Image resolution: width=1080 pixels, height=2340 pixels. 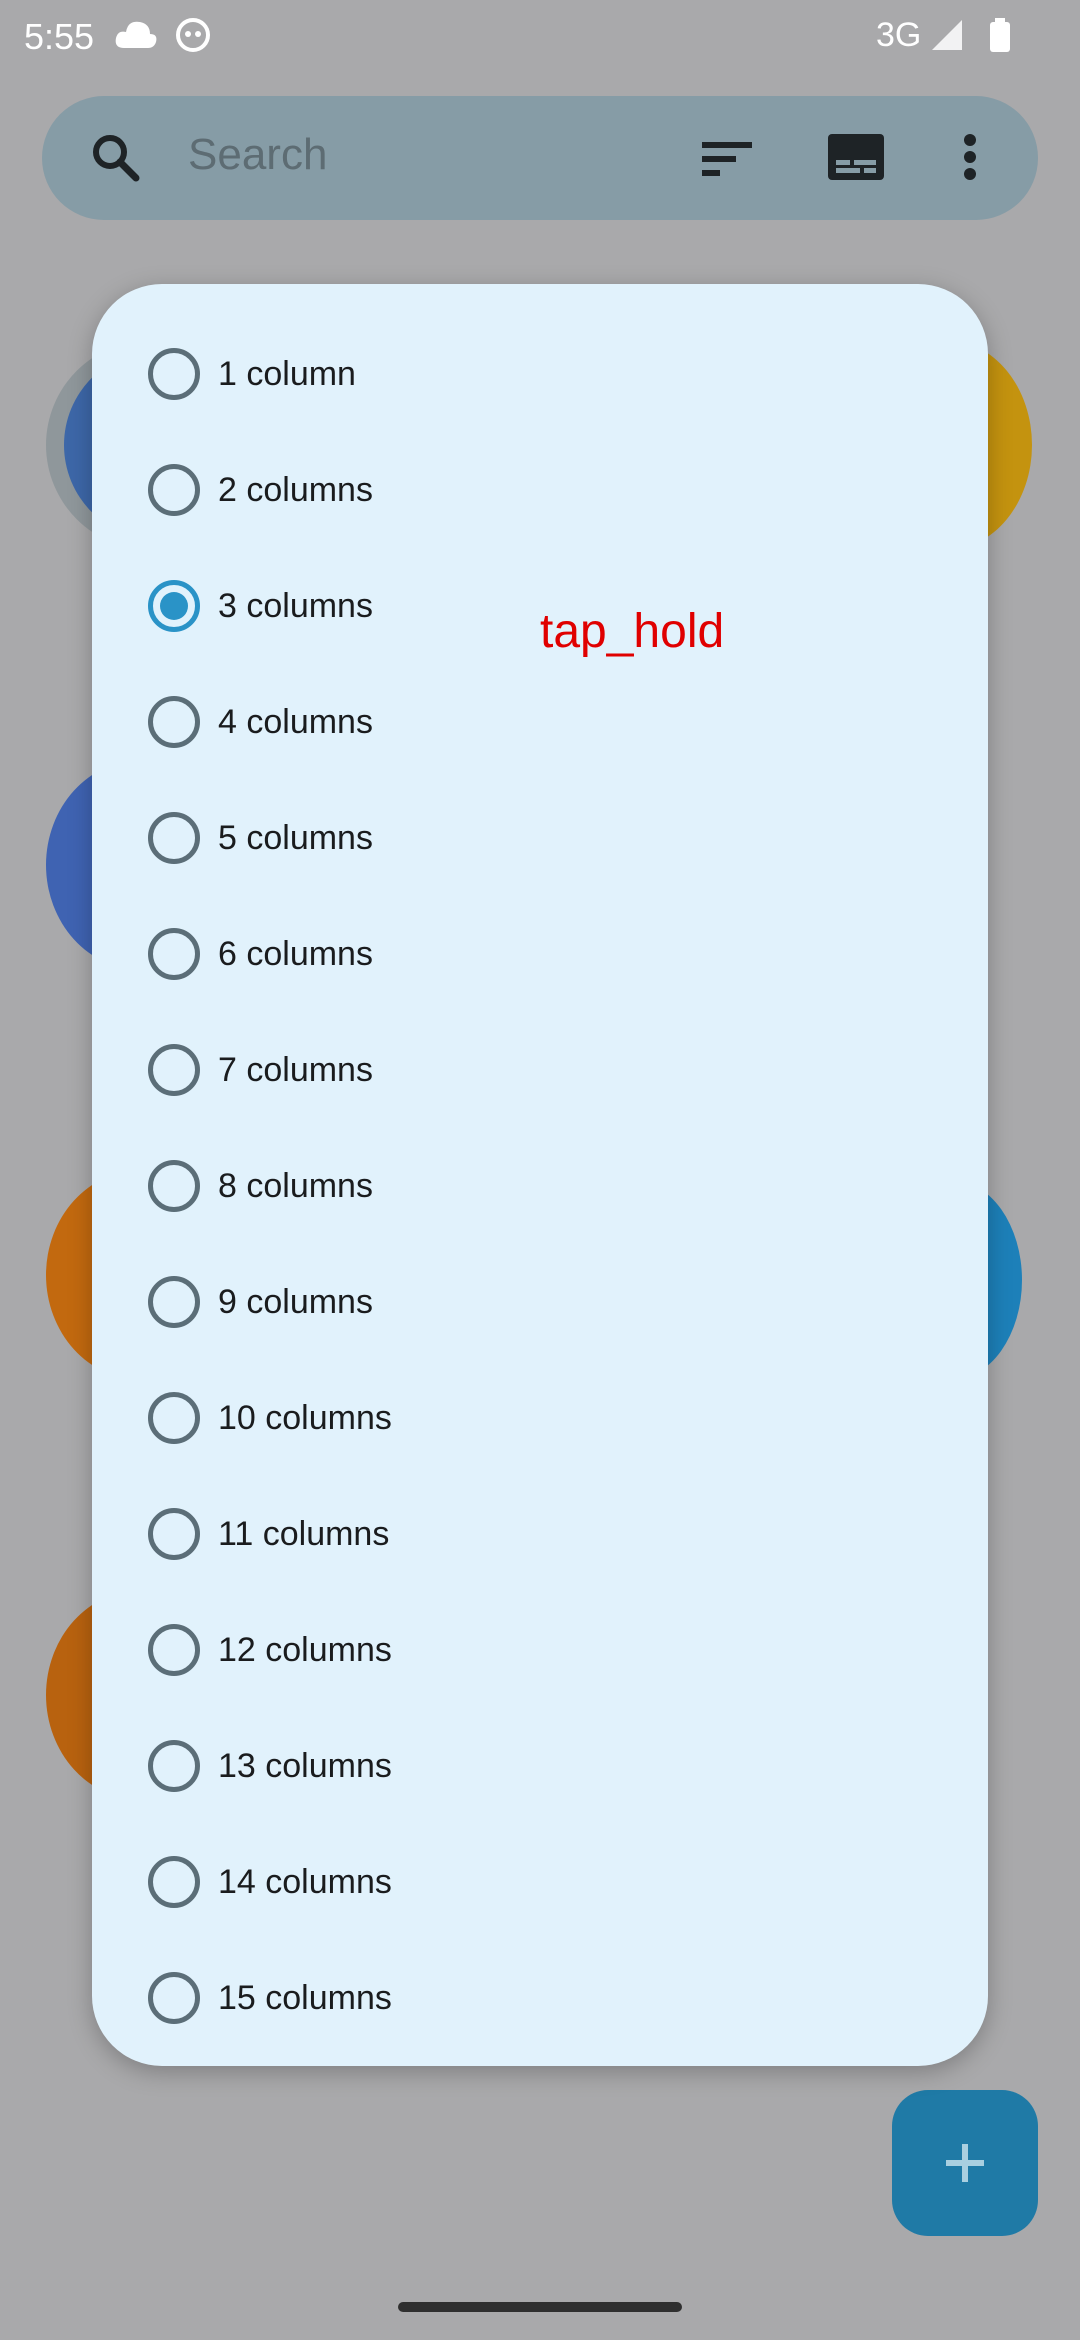 What do you see at coordinates (136, 37) in the screenshot?
I see `cloud-icon` at bounding box center [136, 37].